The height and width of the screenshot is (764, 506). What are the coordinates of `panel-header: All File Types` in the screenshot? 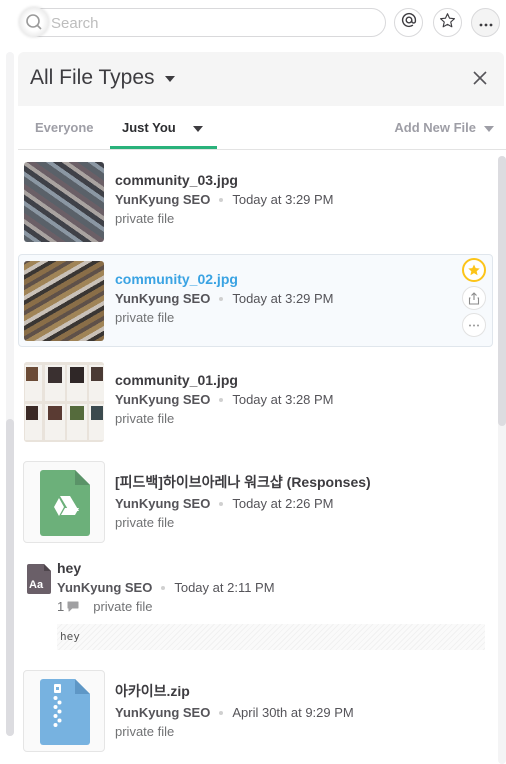 It's located at (261, 79).